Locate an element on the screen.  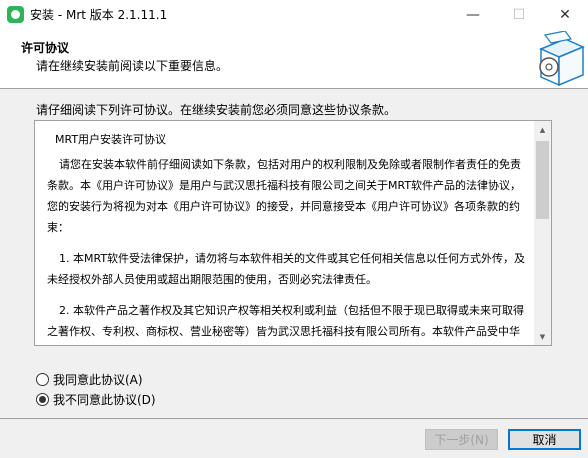
scroll-up-arrow-icon: ▲ is located at coordinates (542, 129).